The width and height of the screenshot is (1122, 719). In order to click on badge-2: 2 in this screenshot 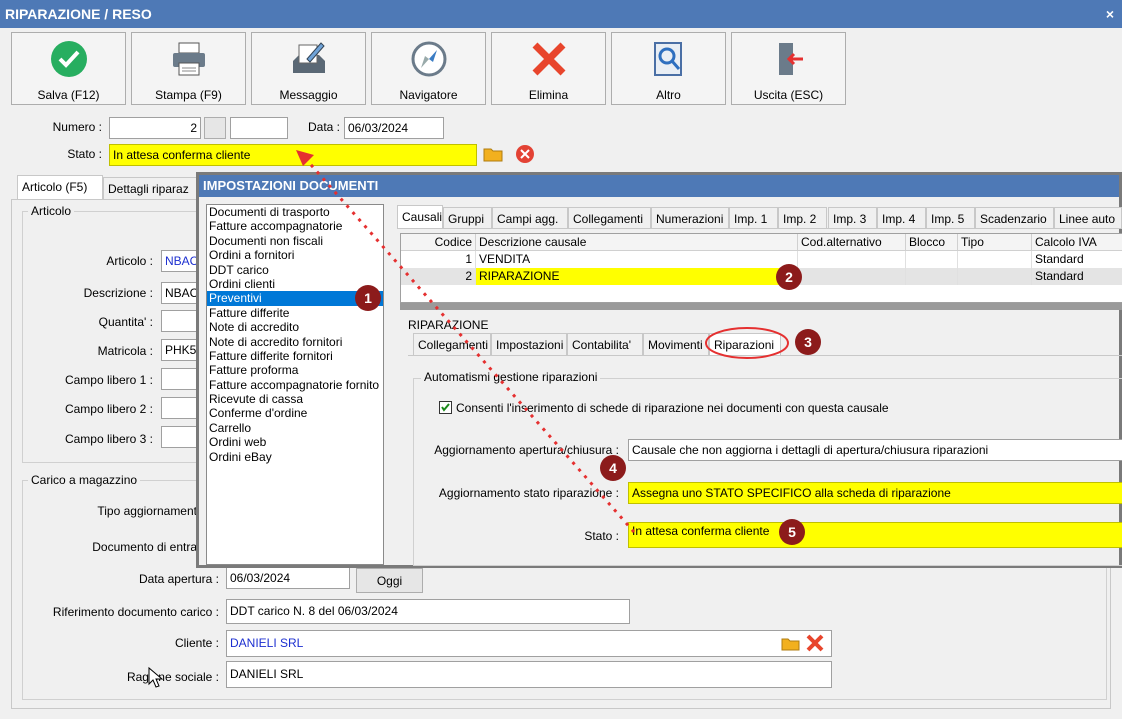, I will do `click(789, 277)`.